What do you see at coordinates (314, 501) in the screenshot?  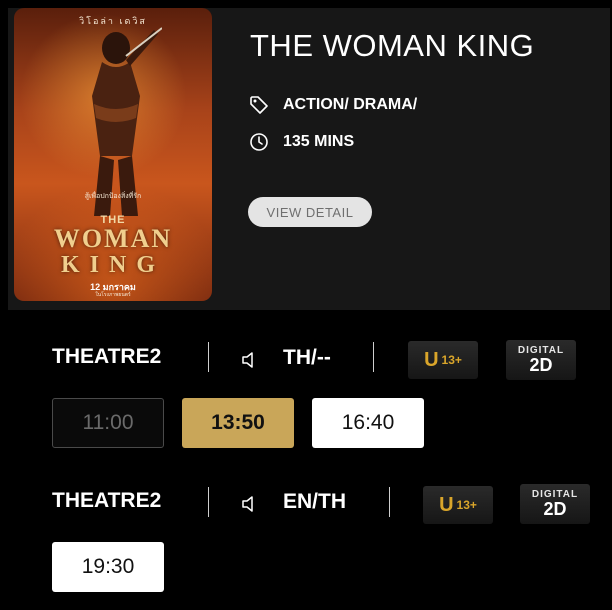 I see `audio-language: EN/TH` at bounding box center [314, 501].